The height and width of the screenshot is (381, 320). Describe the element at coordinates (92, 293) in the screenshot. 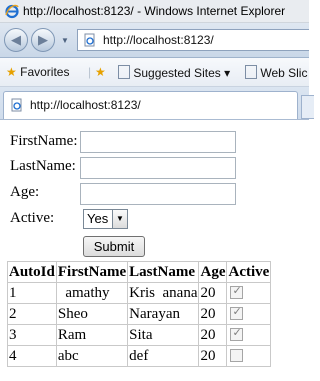

I see `cell-firstname: amathy` at that location.